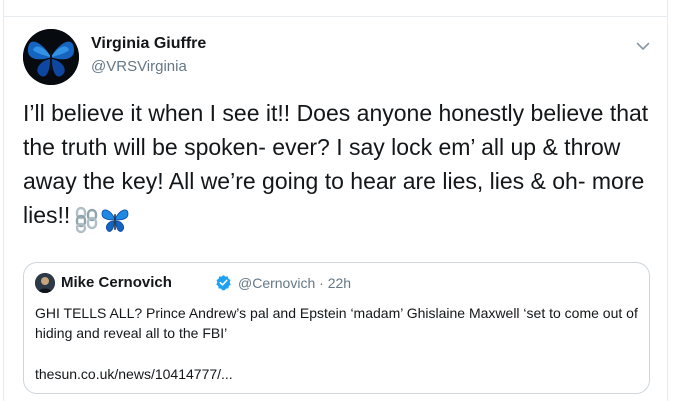  I want to click on timeline-divider, so click(335, 8).